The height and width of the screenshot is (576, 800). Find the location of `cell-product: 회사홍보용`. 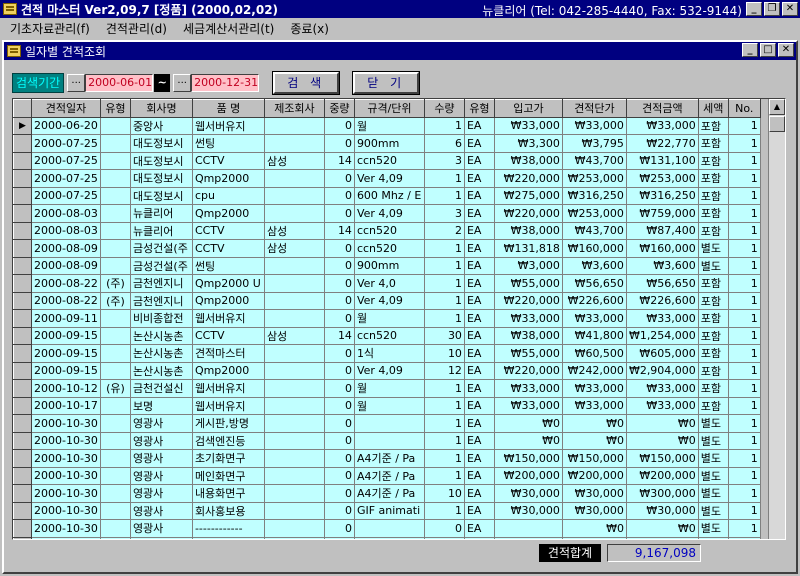

cell-product: 회사홍보용 is located at coordinates (228, 510).